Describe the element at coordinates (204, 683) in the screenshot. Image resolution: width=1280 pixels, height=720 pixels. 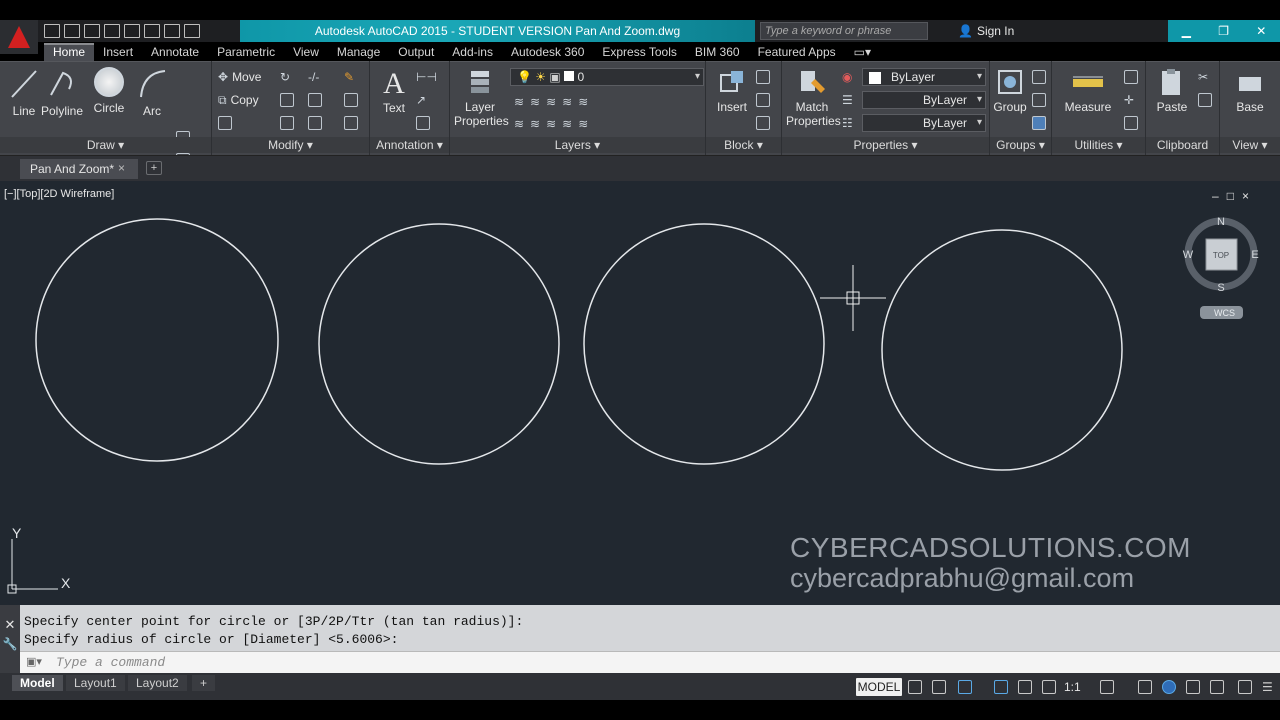
I see `add-layout-button: +` at that location.